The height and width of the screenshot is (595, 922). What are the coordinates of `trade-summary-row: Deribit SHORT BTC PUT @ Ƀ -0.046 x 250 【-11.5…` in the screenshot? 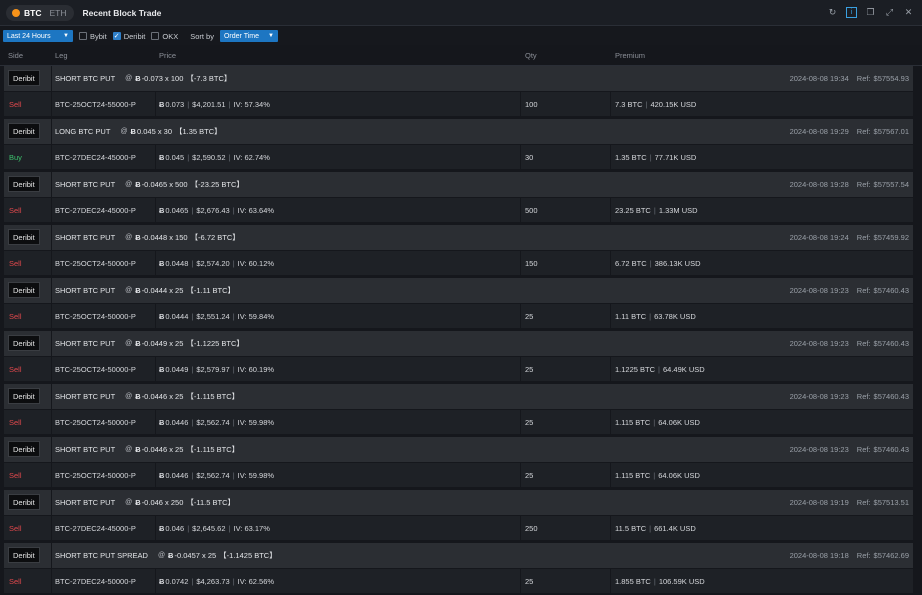 It's located at (458, 502).